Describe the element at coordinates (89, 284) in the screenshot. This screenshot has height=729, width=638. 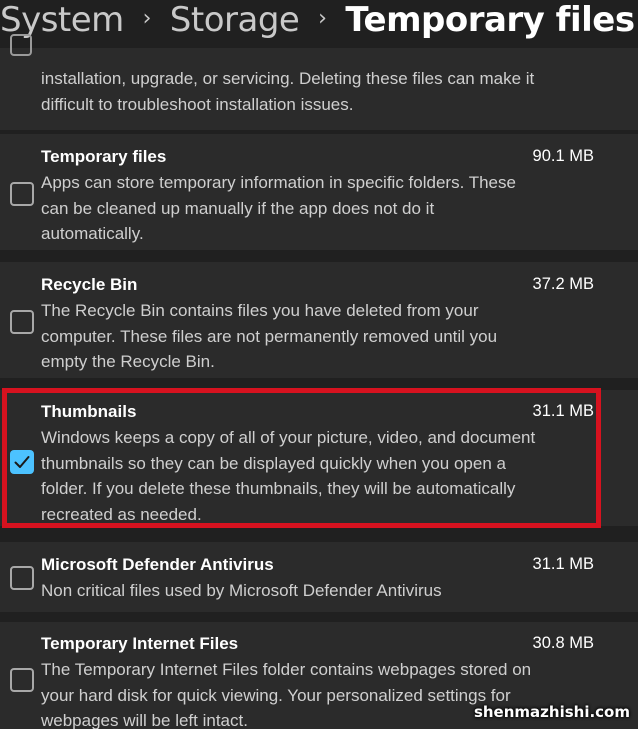
I see `item-title: Recycle Bin` at that location.